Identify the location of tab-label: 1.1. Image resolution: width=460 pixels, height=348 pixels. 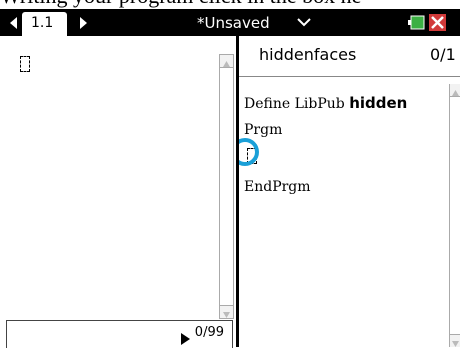
(42, 23).